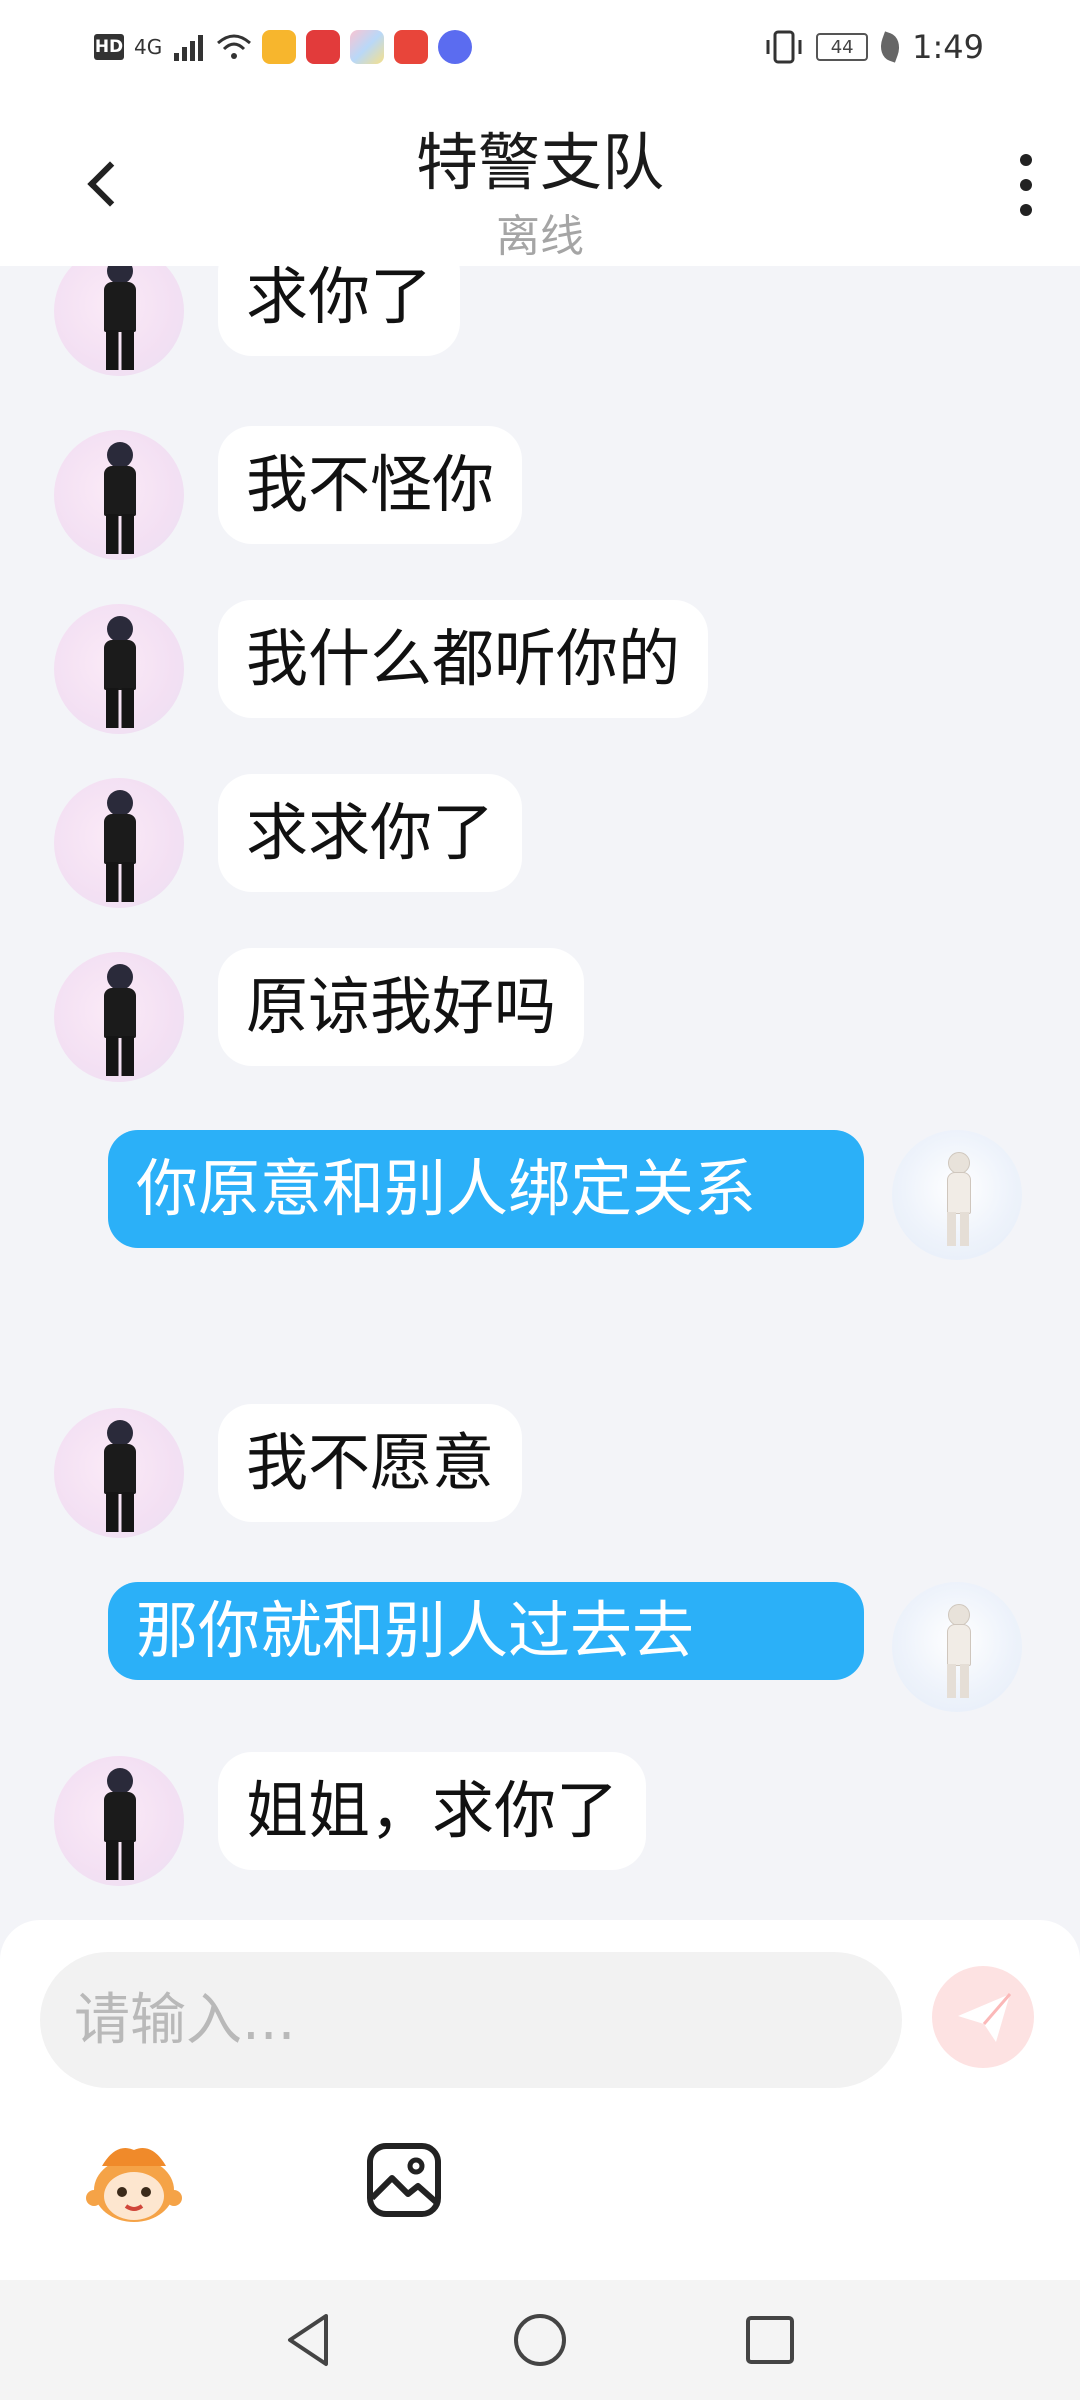 This screenshot has width=1080, height=2400. I want to click on chat-title: 特警支队, so click(539, 162).